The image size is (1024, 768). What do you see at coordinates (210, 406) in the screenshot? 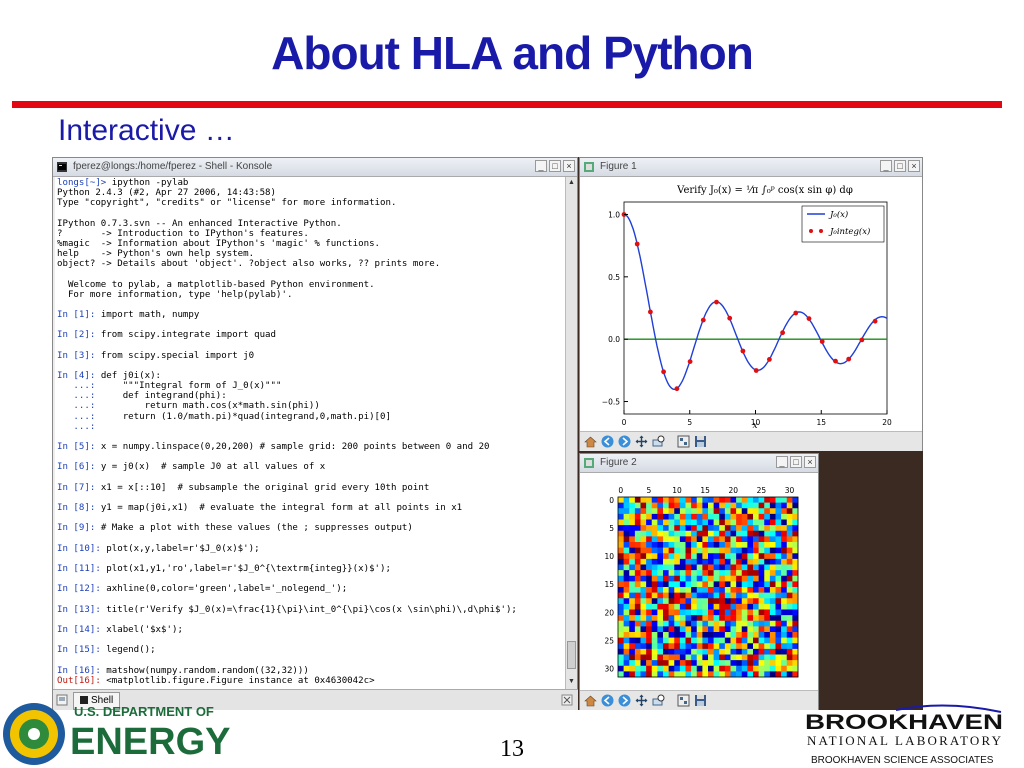
I see `terminal-text: return math.cos(x*math.sin(phi))` at bounding box center [210, 406].